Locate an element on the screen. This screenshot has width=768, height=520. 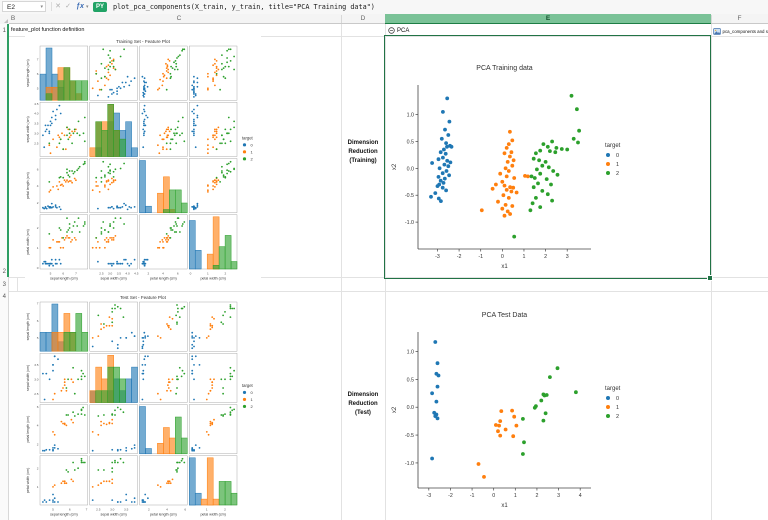
dimension-reduction-test-label: Dimension Reduction (Test) is located at coordinates (363, 404).